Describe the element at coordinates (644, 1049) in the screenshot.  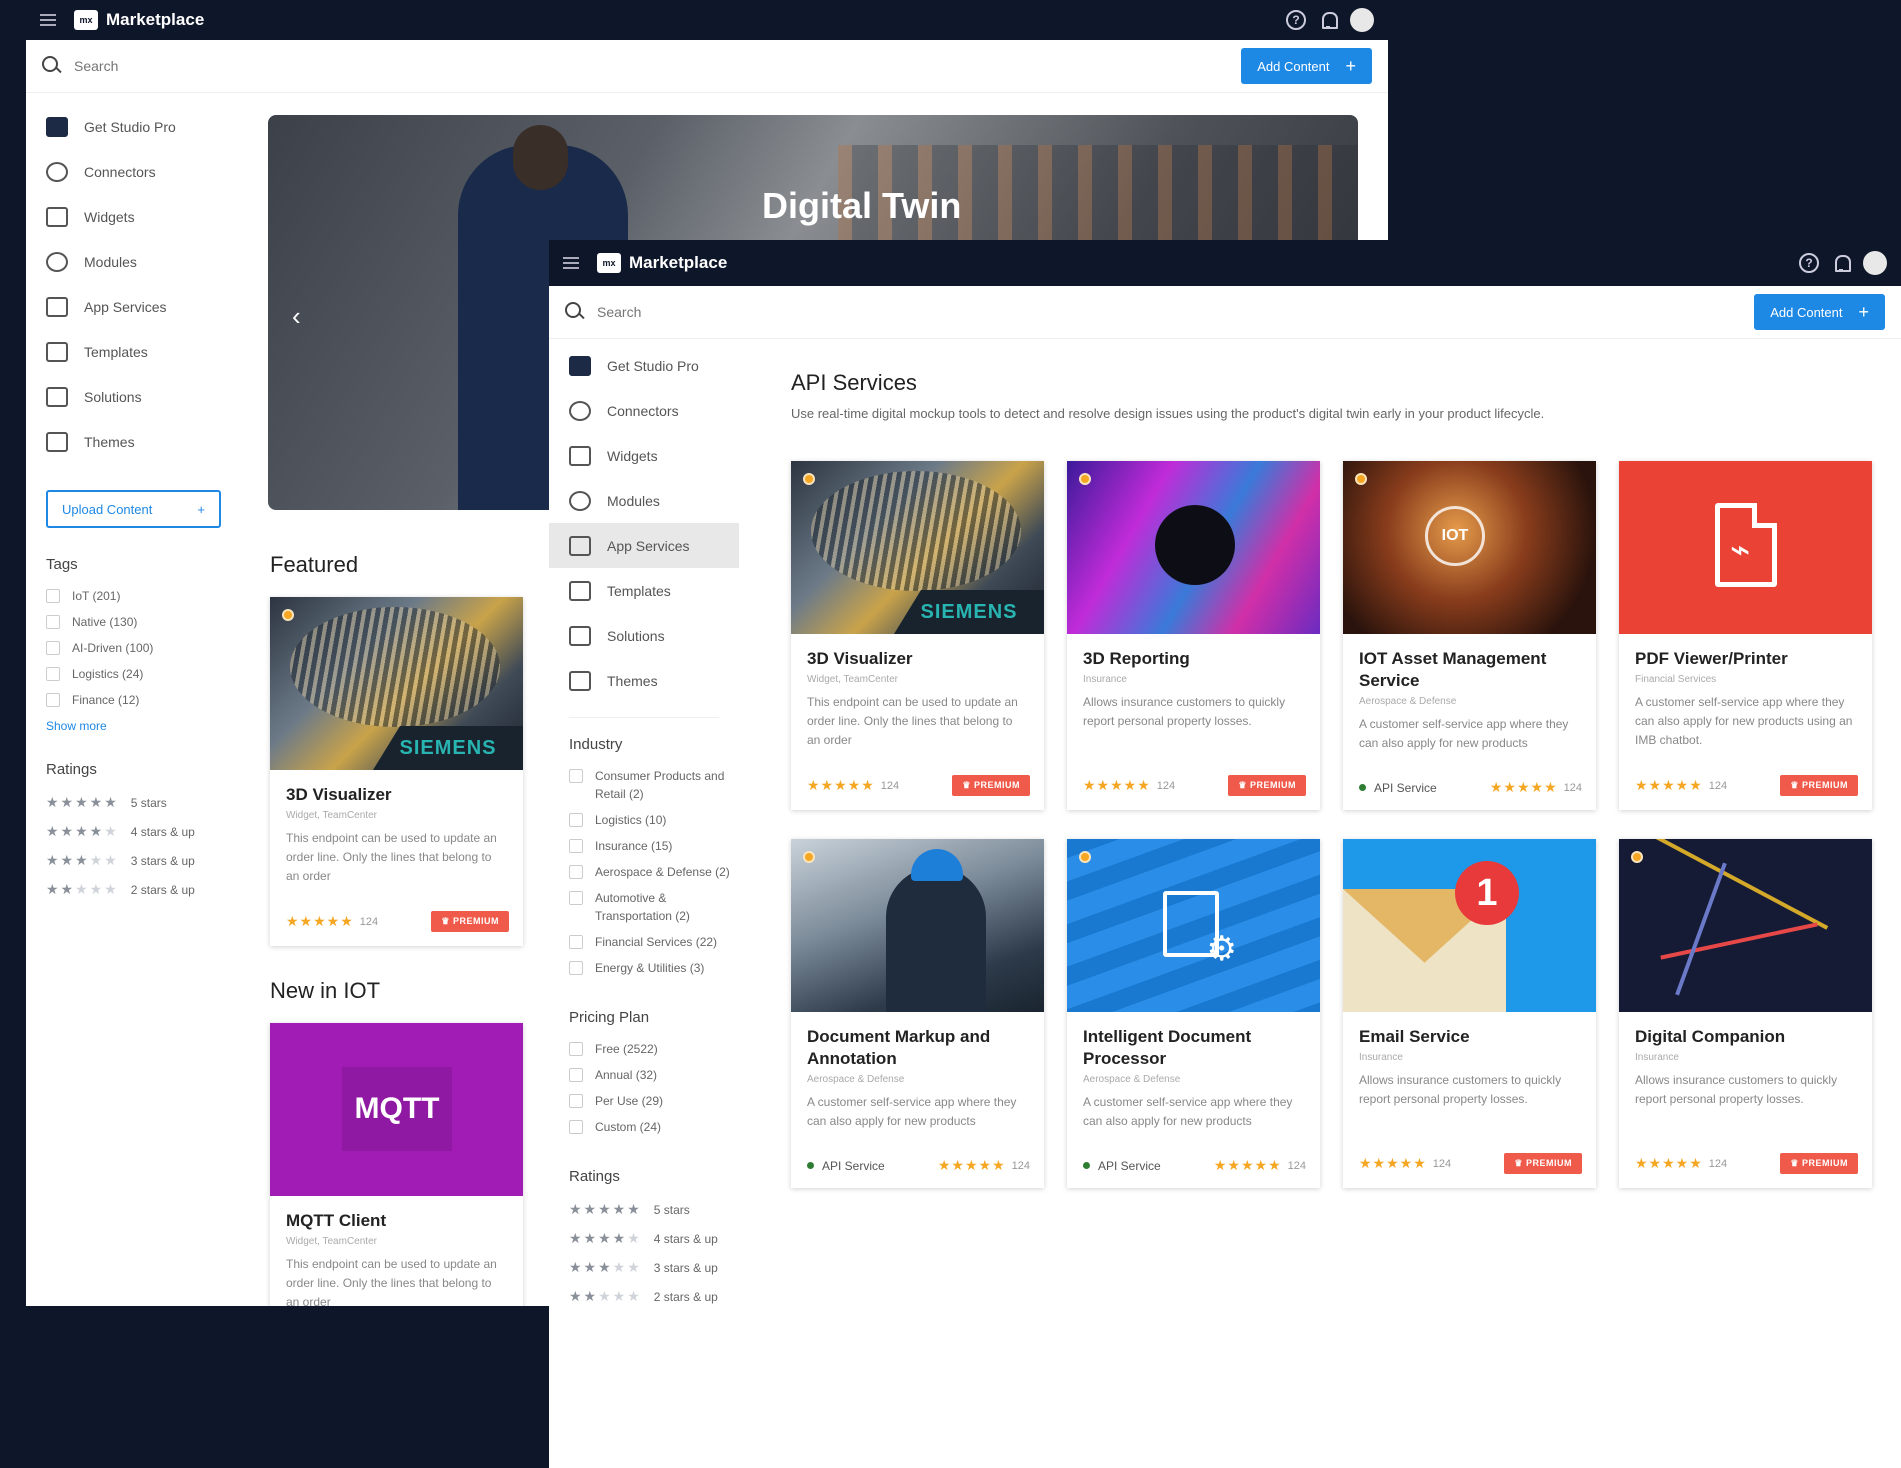
I see `pricing-filter: Free (2522)` at that location.